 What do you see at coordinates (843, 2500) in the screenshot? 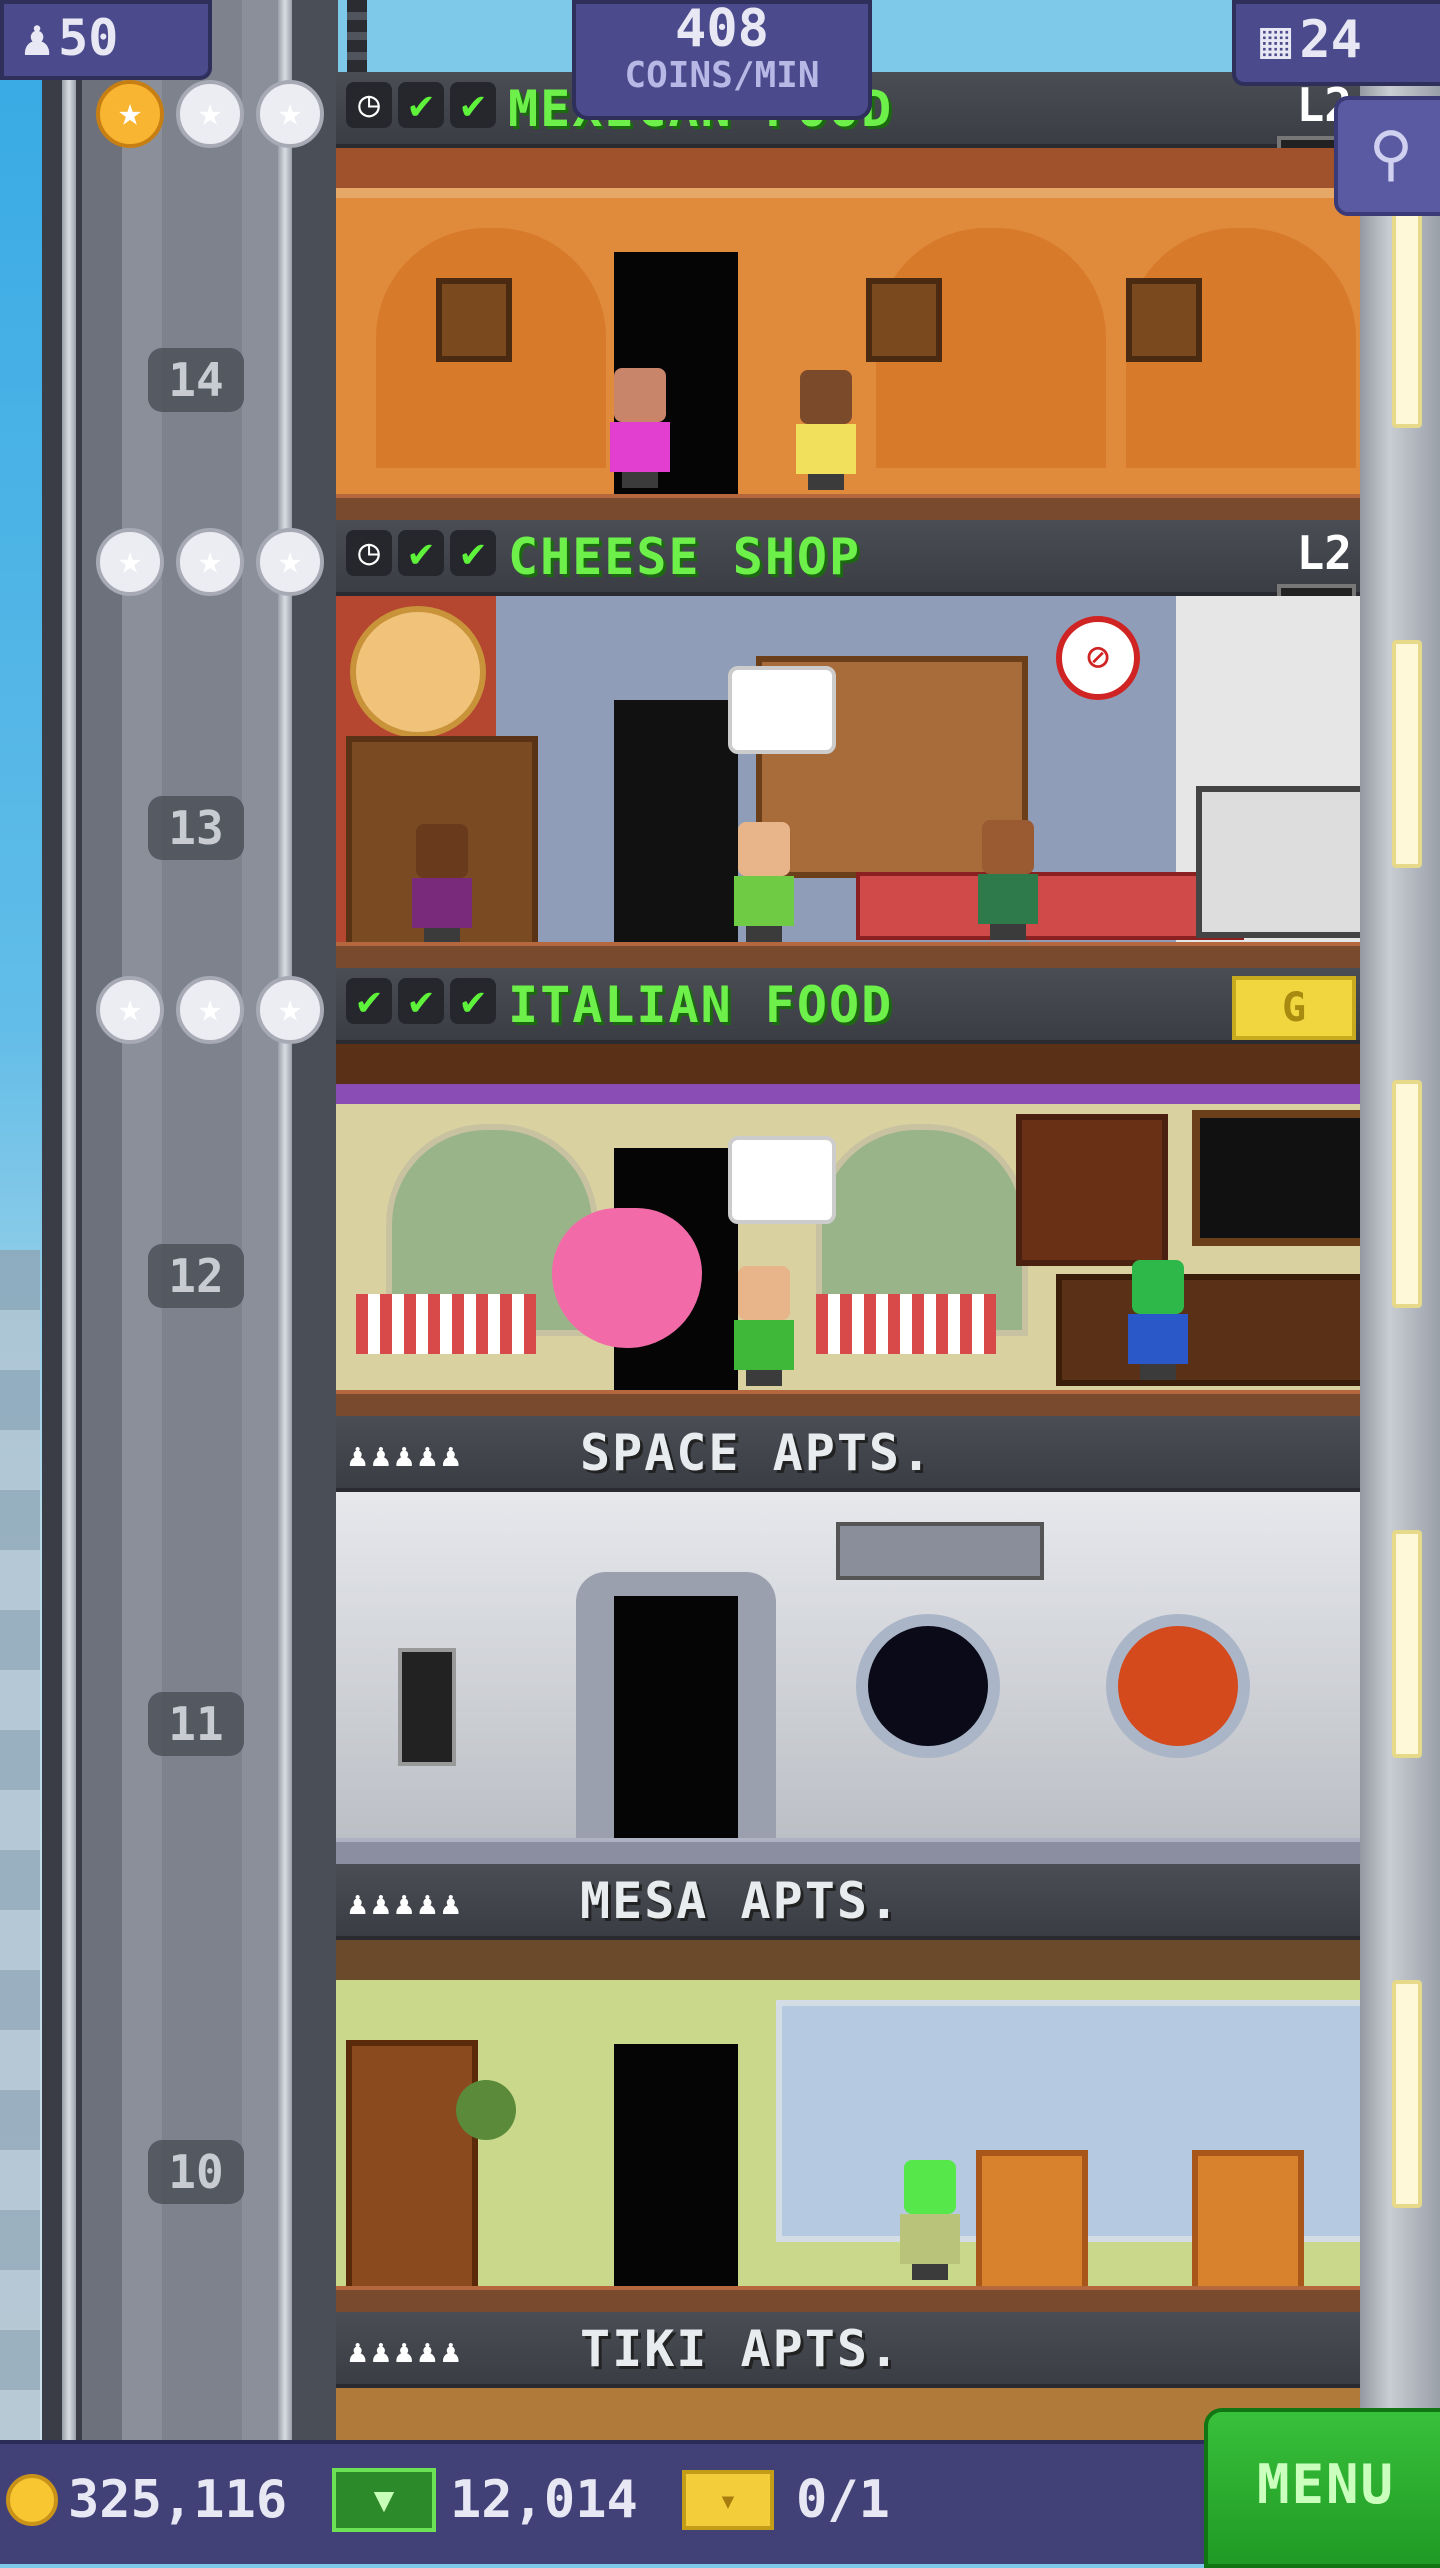
I see `tickets-value: 0/1` at bounding box center [843, 2500].